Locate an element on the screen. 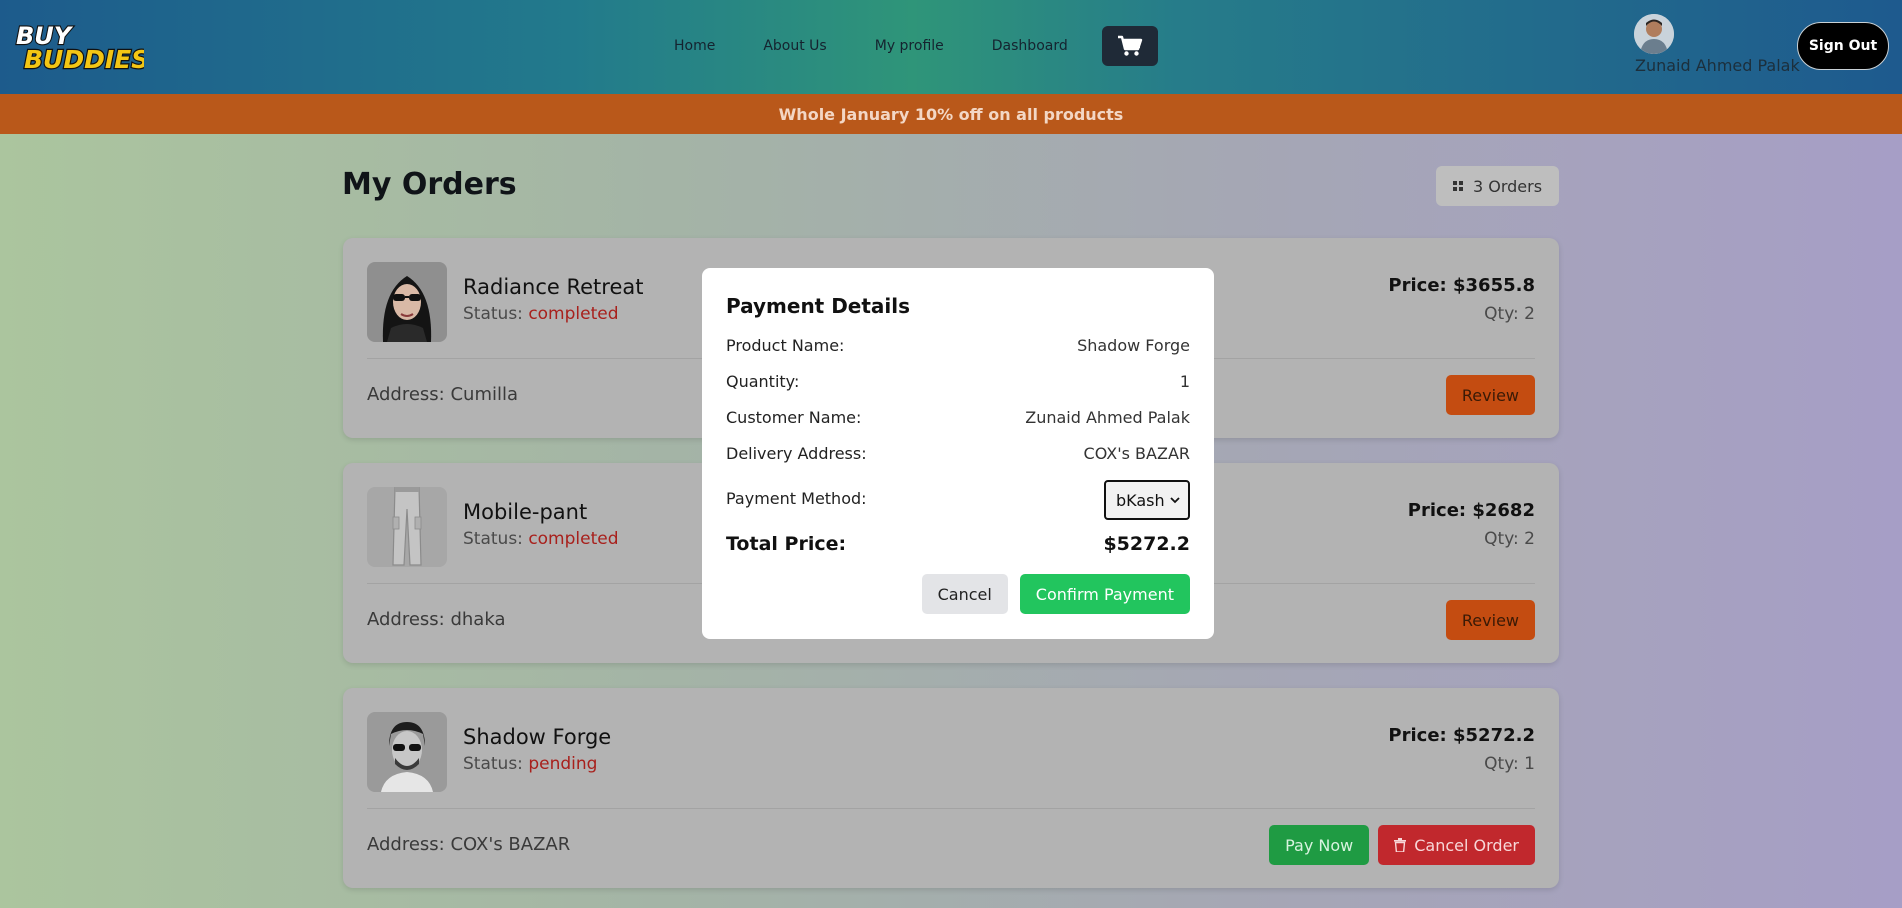  confirm-payment-button: Confirm Payment is located at coordinates (1104, 594).